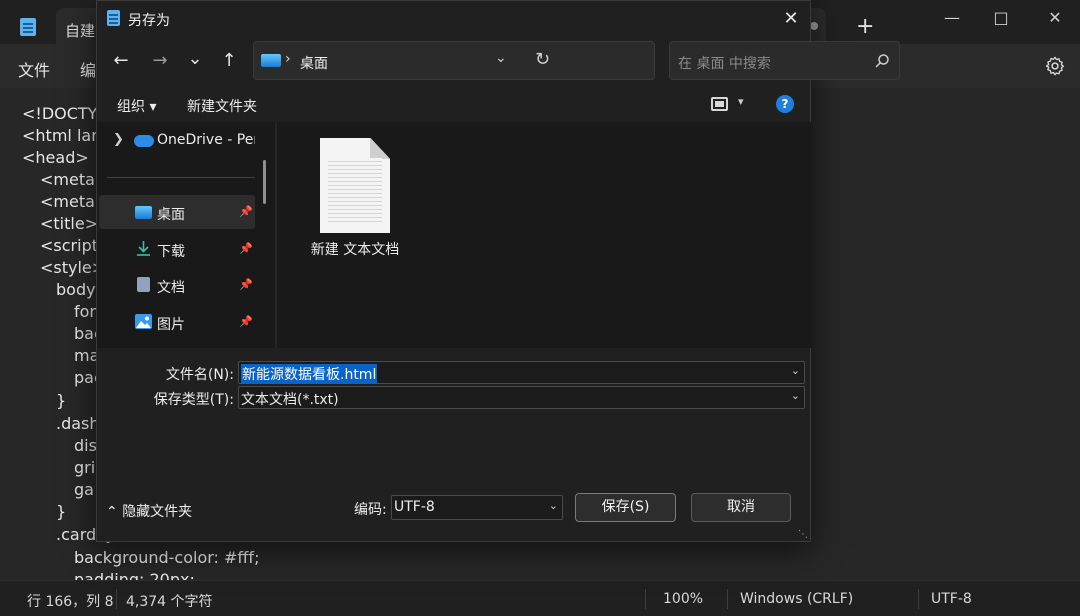 This screenshot has height=616, width=1080. Describe the element at coordinates (309, 374) in the screenshot. I see `filename-value: 新能源数据看板.html` at that location.